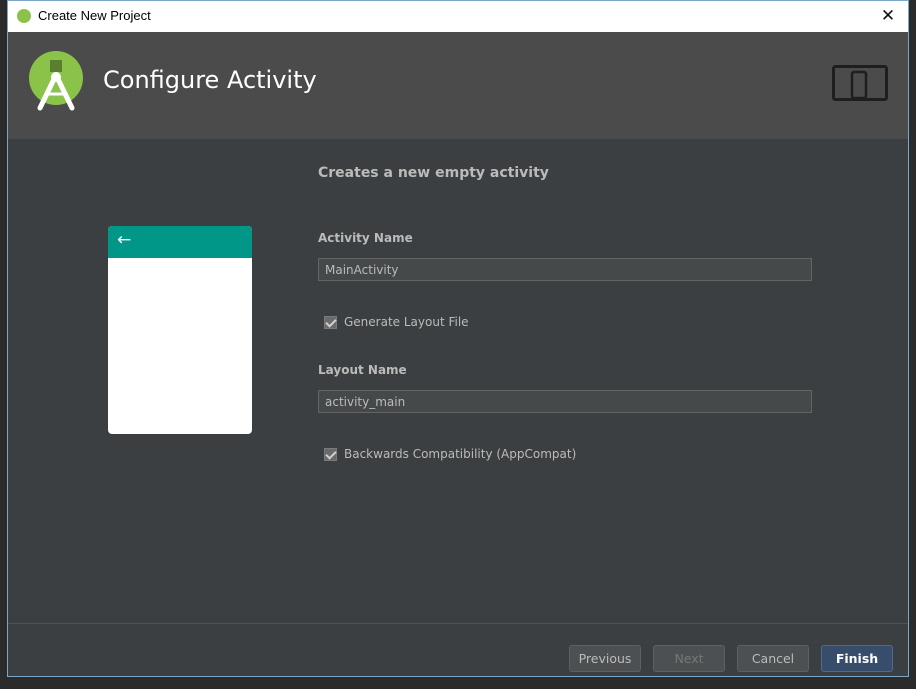  Describe the element at coordinates (406, 322) in the screenshot. I see `generate-layout-label: Generate Layout File` at that location.